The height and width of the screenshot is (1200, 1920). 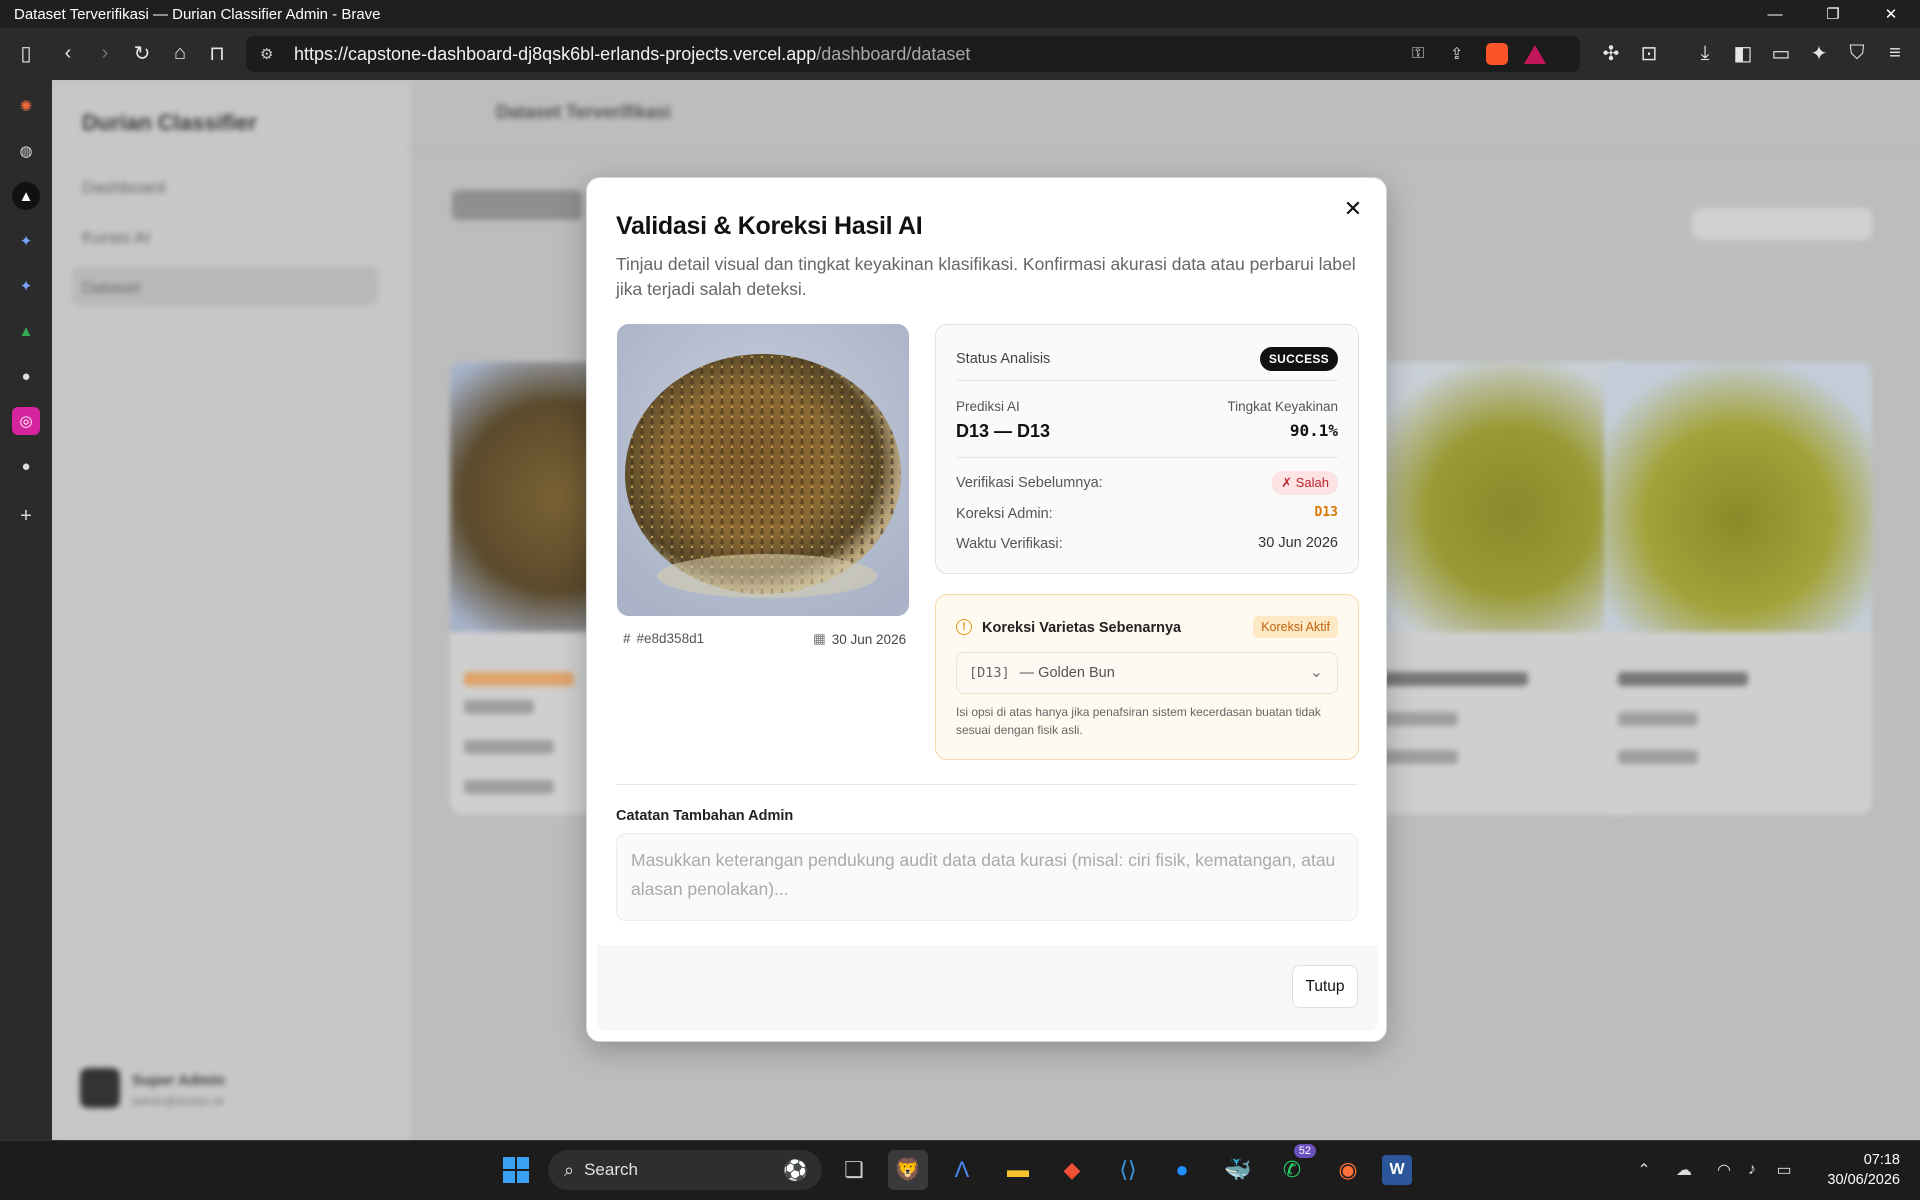 What do you see at coordinates (1182, 1170) in the screenshot?
I see `app-blue-icon: ●` at bounding box center [1182, 1170].